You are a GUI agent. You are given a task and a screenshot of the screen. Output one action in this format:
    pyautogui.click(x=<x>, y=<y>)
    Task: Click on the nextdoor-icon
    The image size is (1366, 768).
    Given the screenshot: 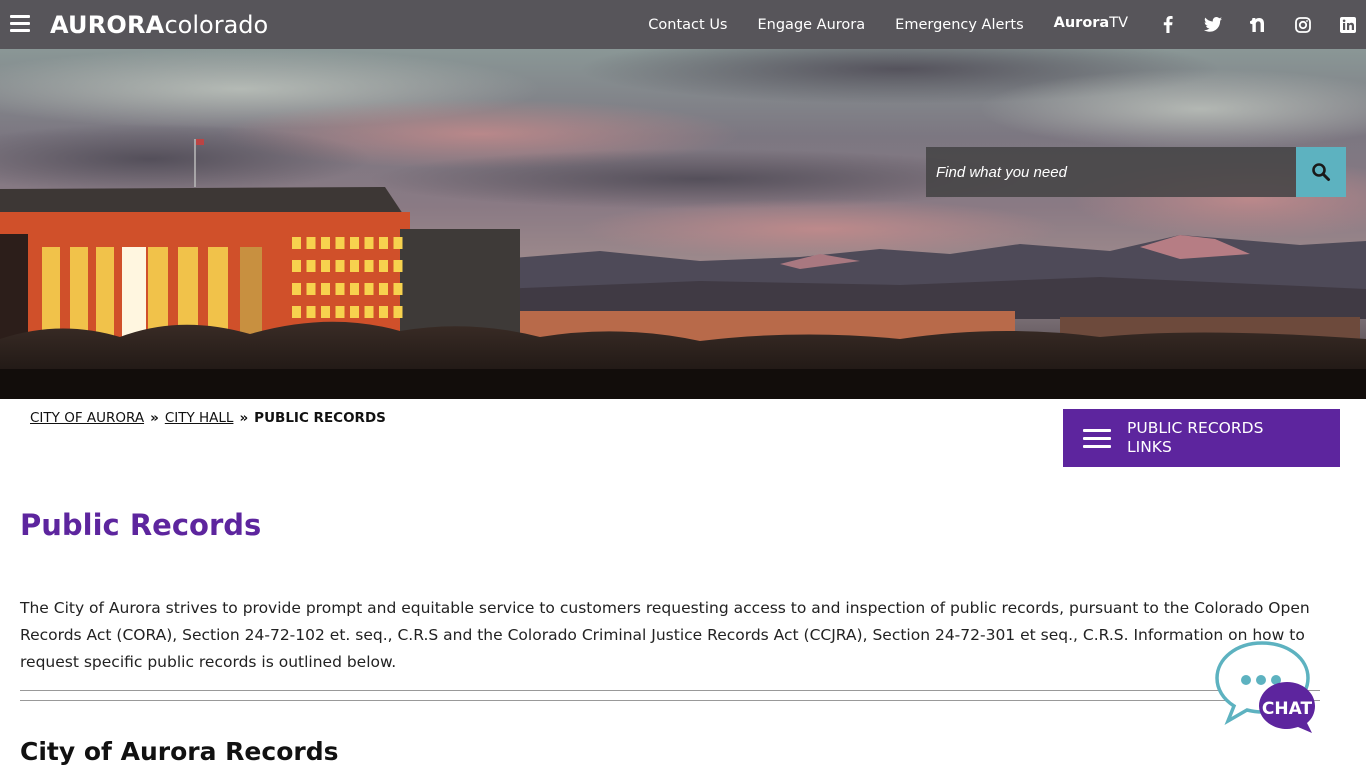 What is the action you would take?
    pyautogui.click(x=1258, y=25)
    